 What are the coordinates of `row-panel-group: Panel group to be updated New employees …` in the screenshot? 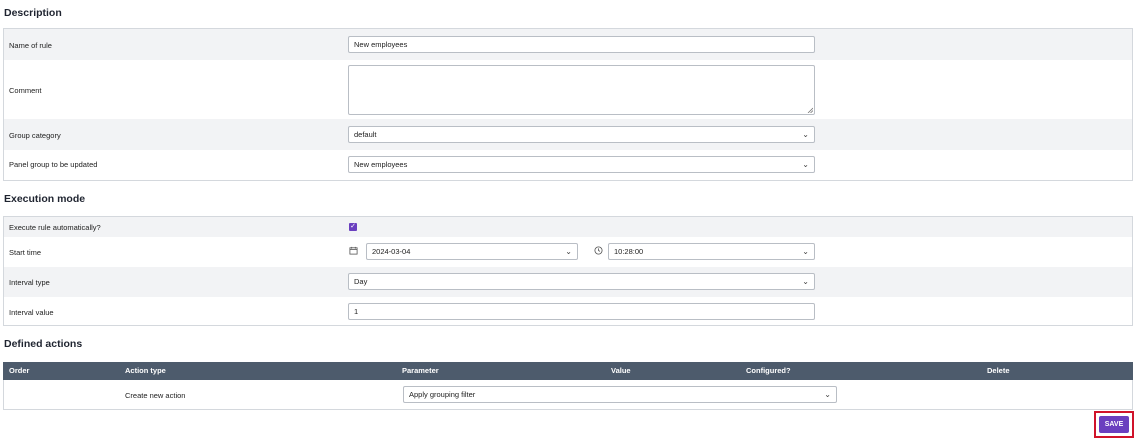 It's located at (568, 165).